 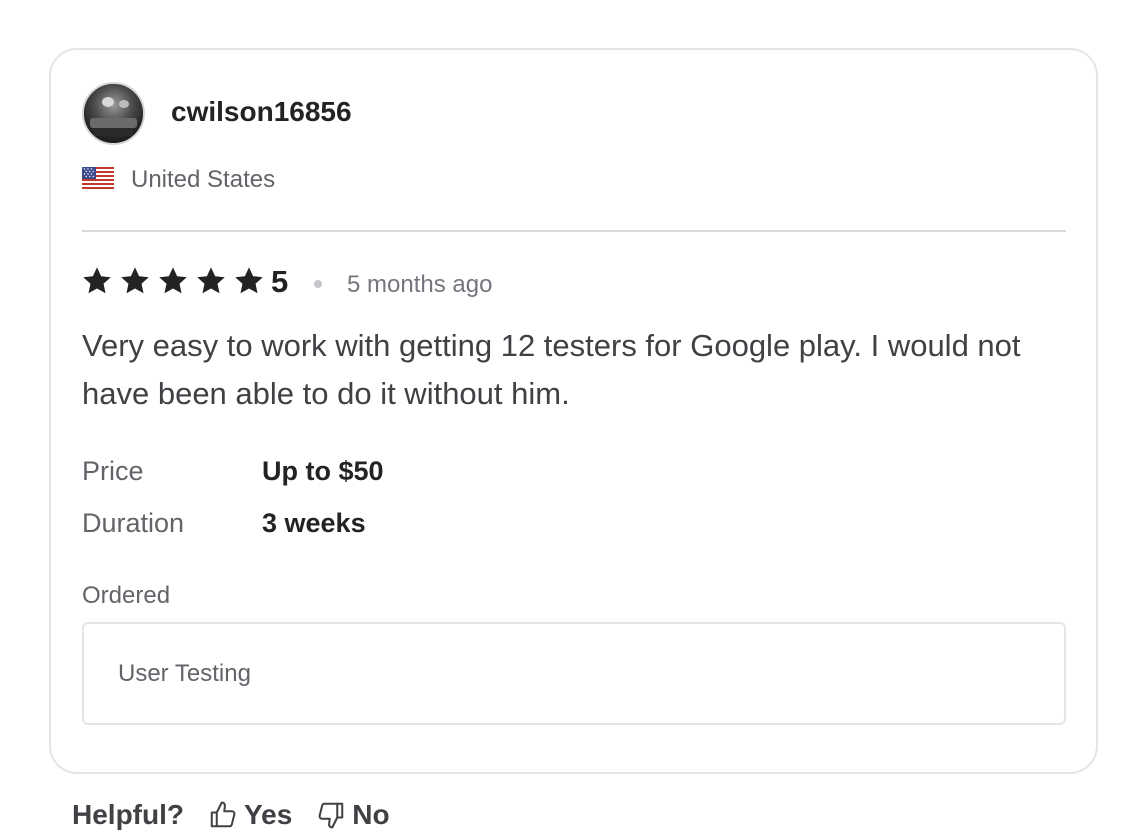 What do you see at coordinates (331, 815) in the screenshot?
I see `thumbs-down-icon` at bounding box center [331, 815].